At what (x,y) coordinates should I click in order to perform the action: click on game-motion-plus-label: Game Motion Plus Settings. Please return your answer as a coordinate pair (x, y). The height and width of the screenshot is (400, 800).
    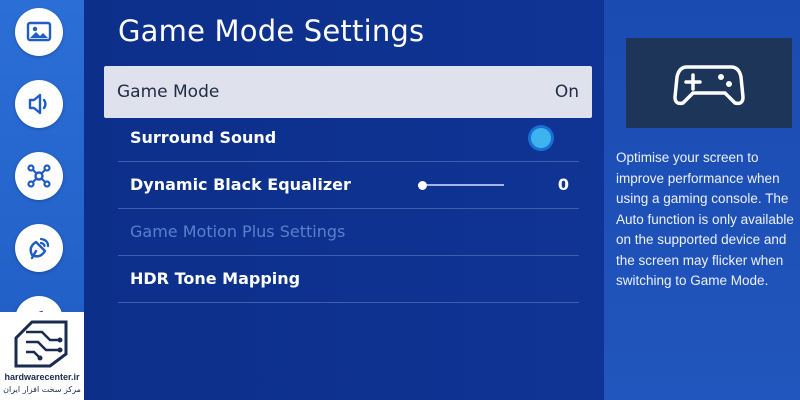
    Looking at the image, I should click on (238, 231).